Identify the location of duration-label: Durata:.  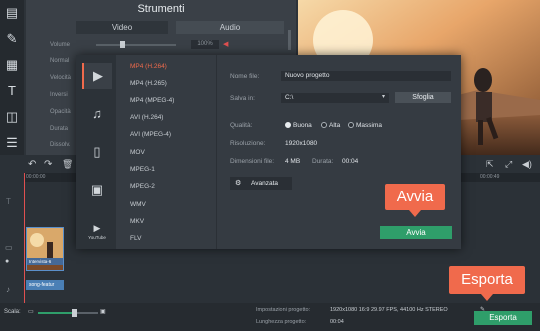
(323, 161).